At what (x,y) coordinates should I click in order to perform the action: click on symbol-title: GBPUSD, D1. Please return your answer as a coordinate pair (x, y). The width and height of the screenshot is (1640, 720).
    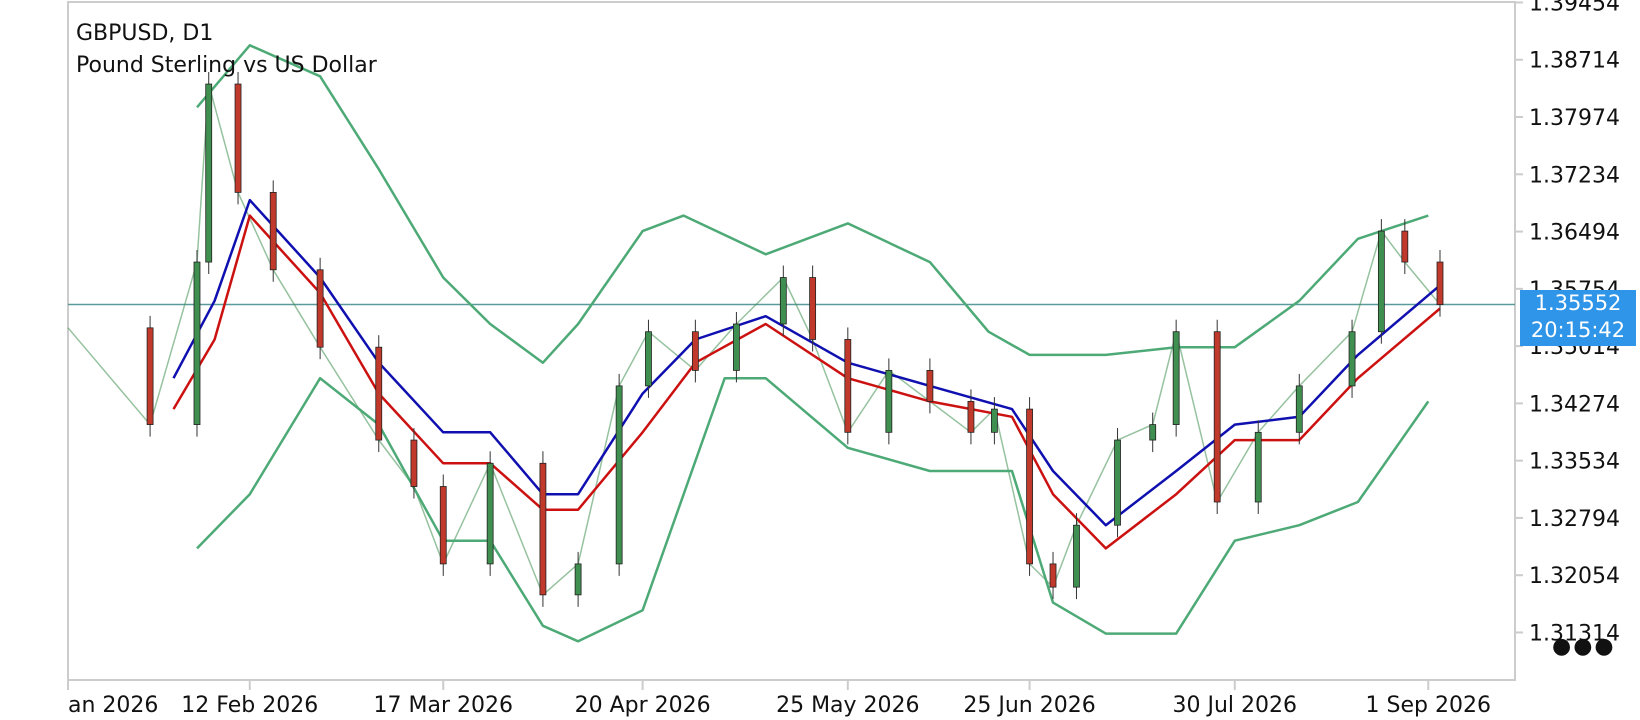
    Looking at the image, I should click on (145, 33).